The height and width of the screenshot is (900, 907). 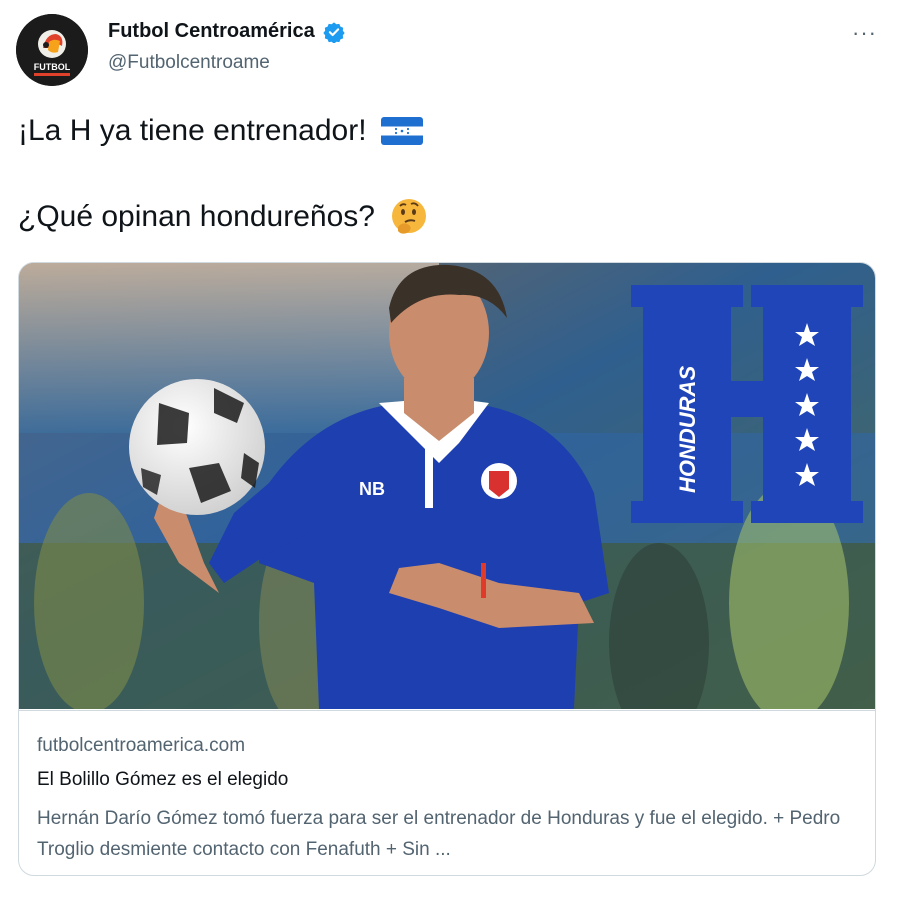 I want to click on author-handle: @Futbolcentroame, so click(x=189, y=63).